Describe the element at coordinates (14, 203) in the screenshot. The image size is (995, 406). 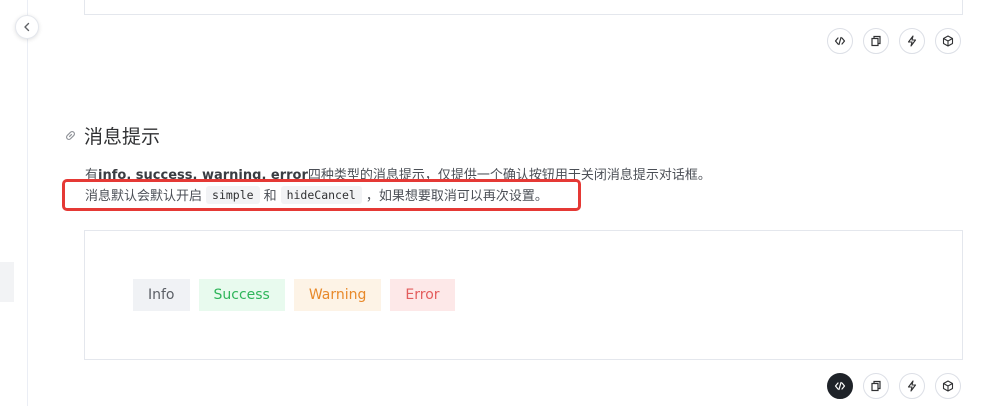
I see `sidebar-rail` at that location.